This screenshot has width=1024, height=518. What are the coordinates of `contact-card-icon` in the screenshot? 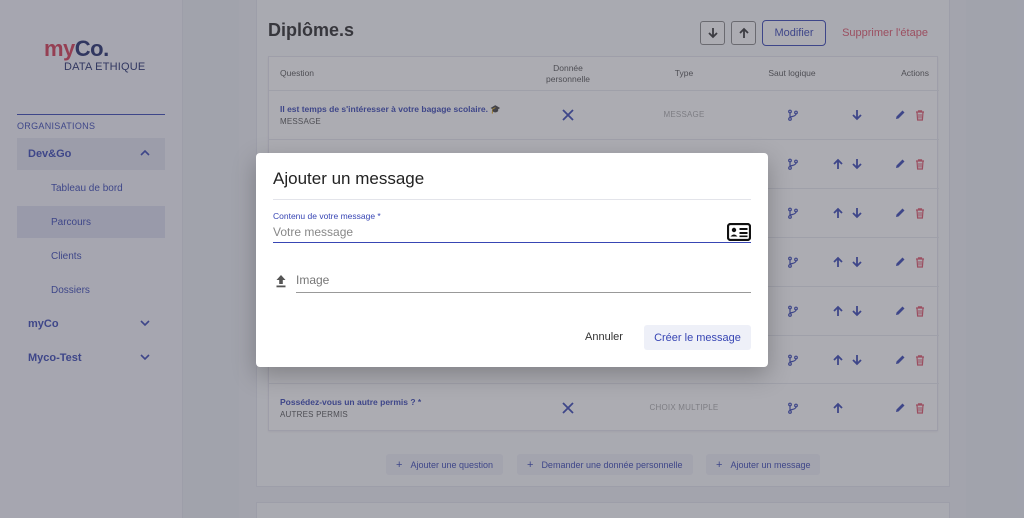 It's located at (739, 232).